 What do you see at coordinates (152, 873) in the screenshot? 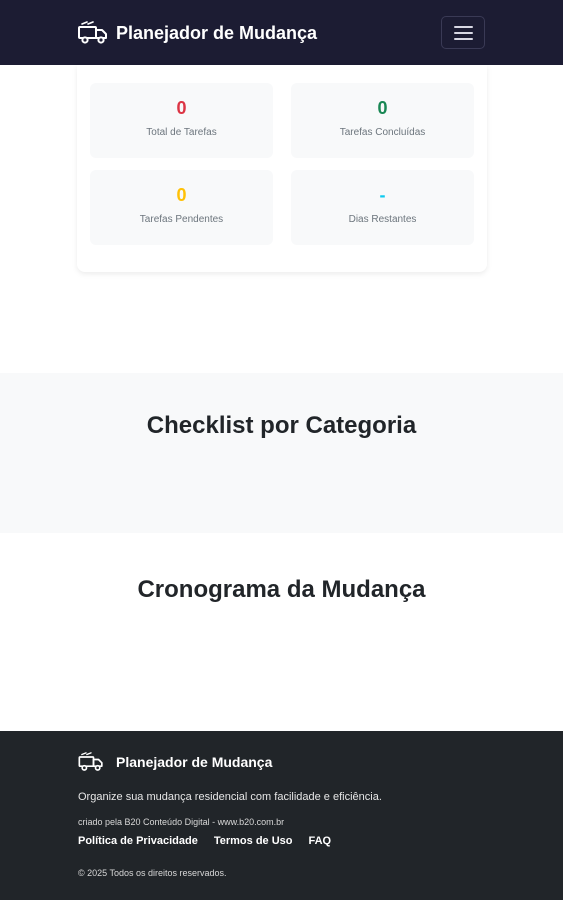
I see `footer-copyright: © 2025 Todos os direitos reservados.` at bounding box center [152, 873].